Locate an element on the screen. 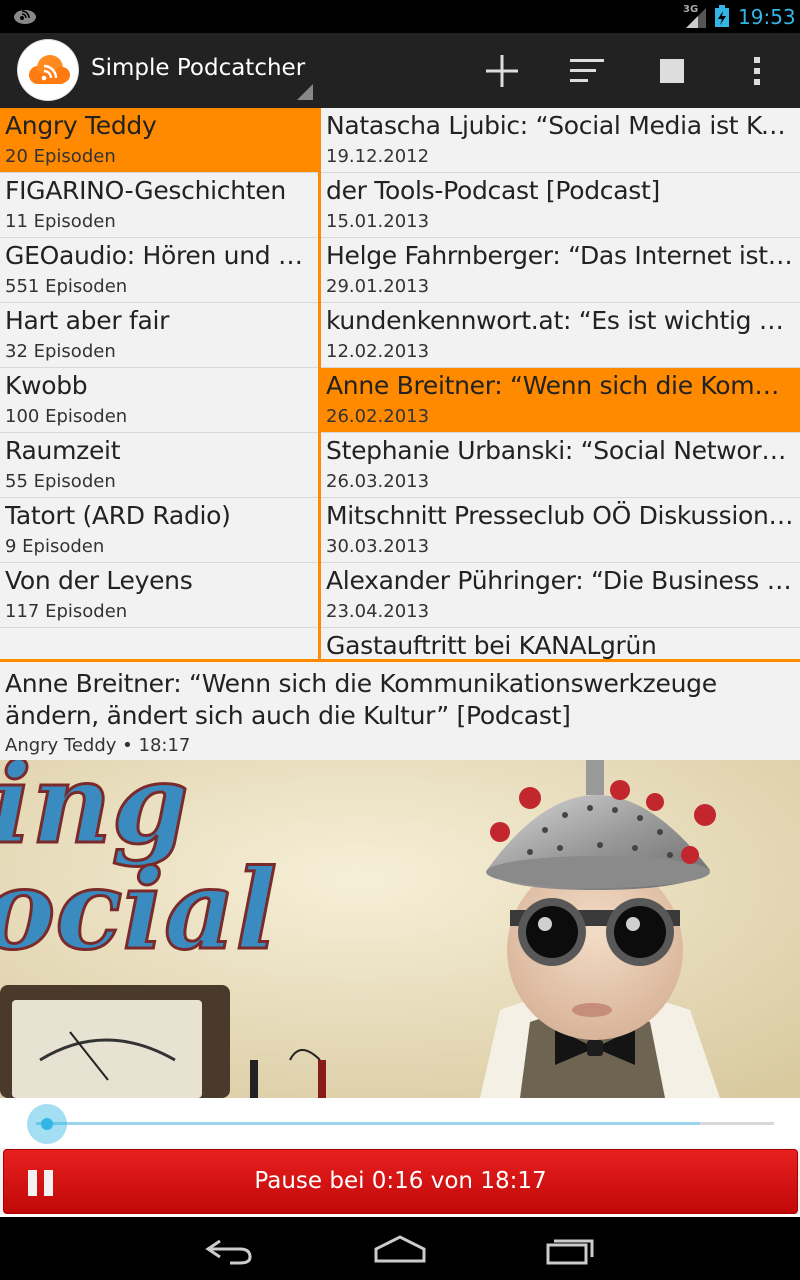  podcast-episode-count: 20 Episoden is located at coordinates (60, 156).